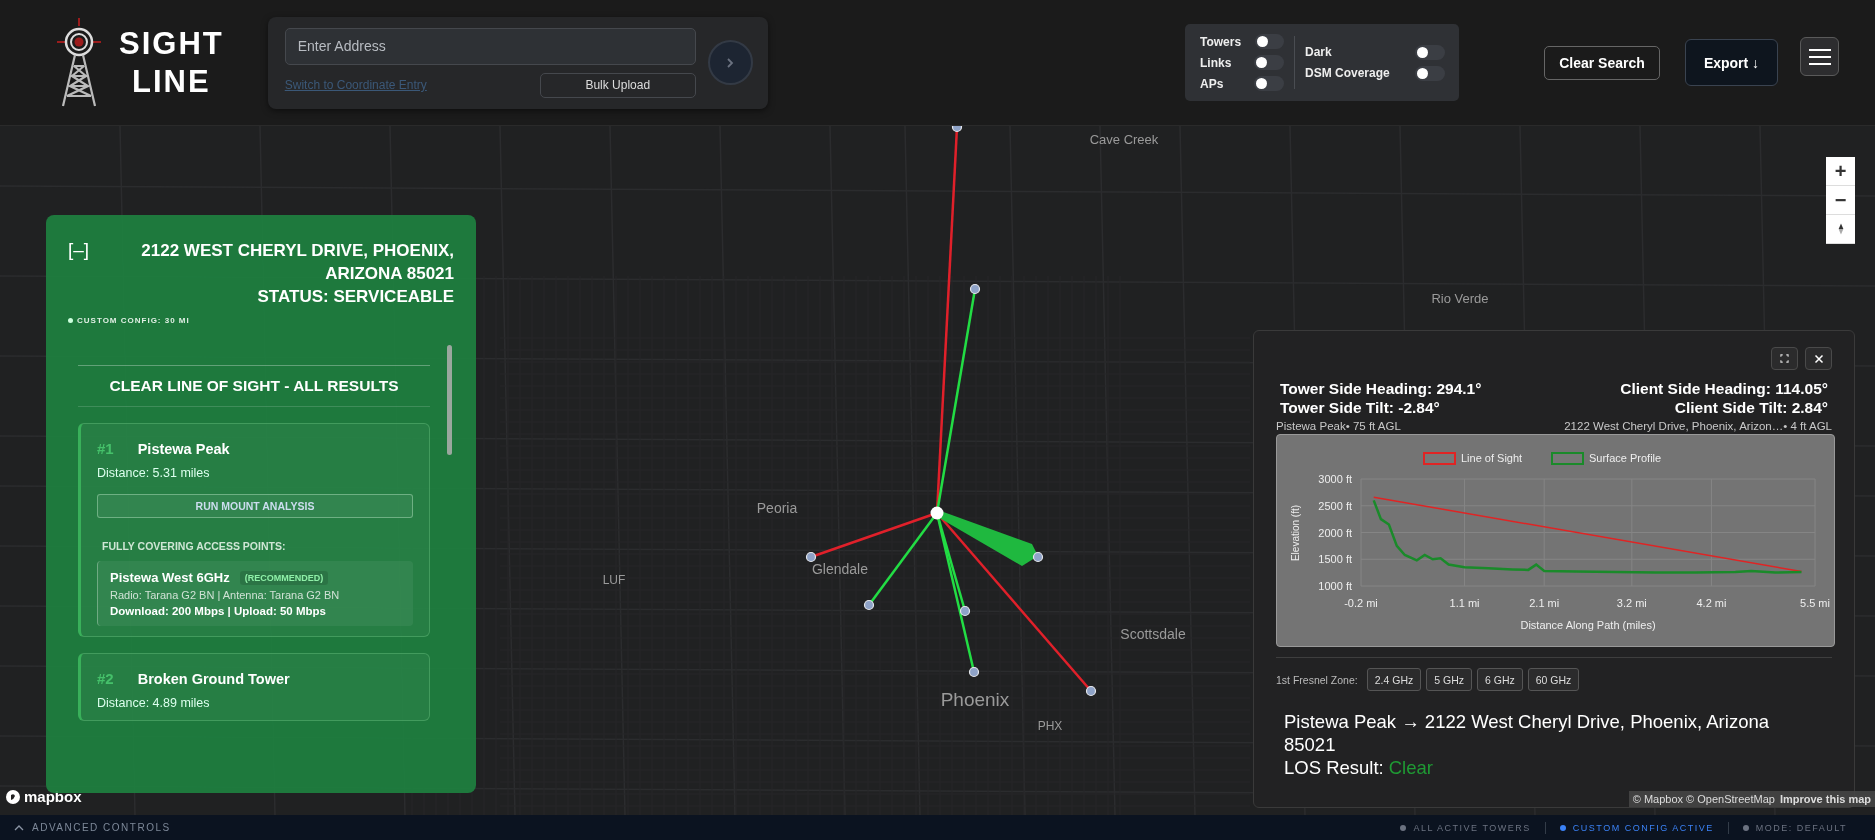 The height and width of the screenshot is (840, 1875). I want to click on status-label: CUSTOM CONFIG ACTIVE, so click(1643, 827).